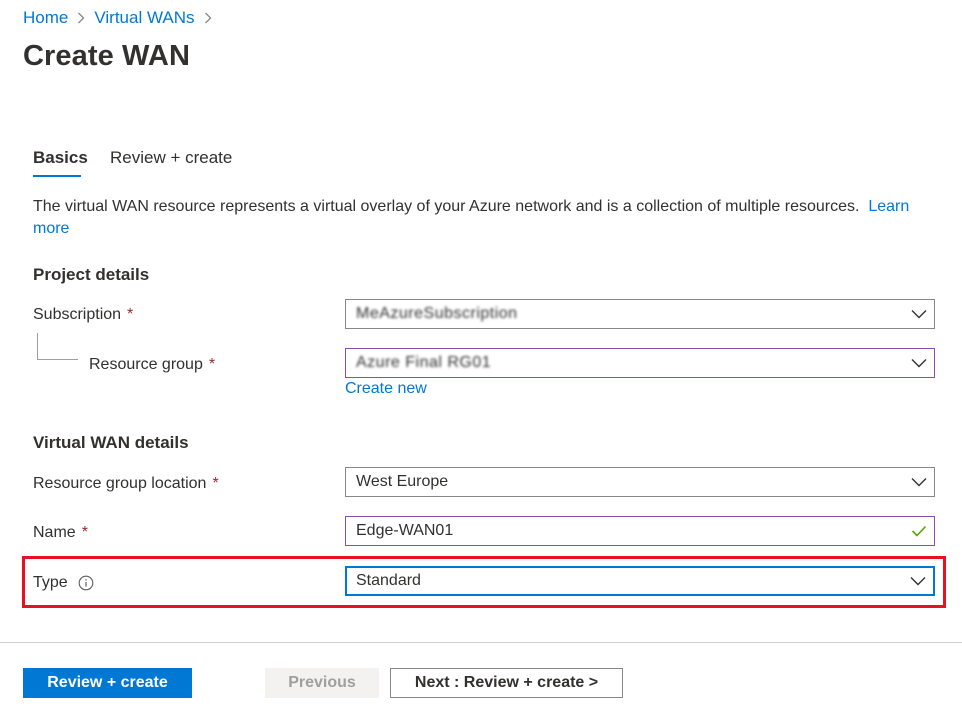 The width and height of the screenshot is (962, 720). Describe the element at coordinates (57, 346) in the screenshot. I see `hierarchy-connector` at that location.